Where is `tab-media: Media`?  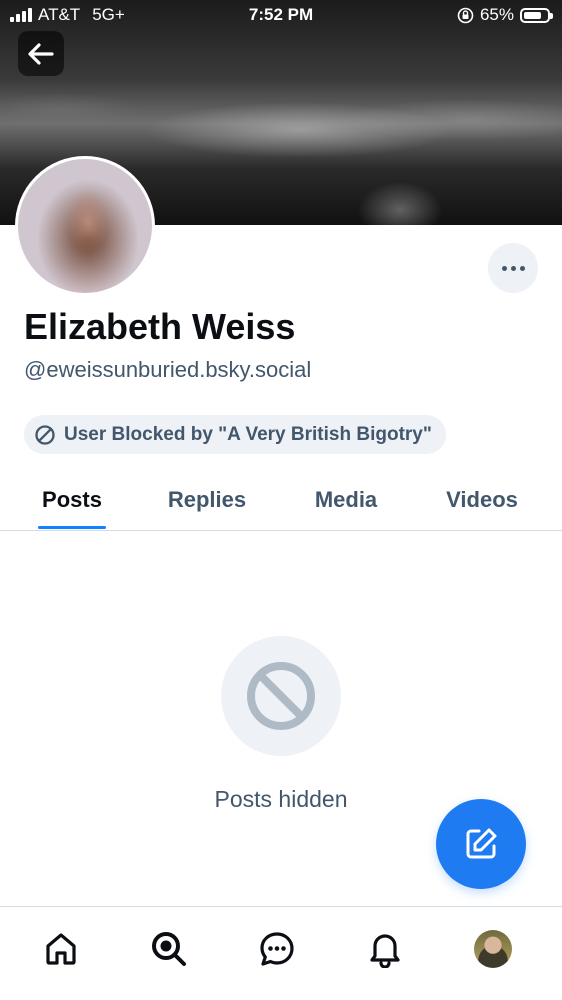
tab-media: Media is located at coordinates (346, 500).